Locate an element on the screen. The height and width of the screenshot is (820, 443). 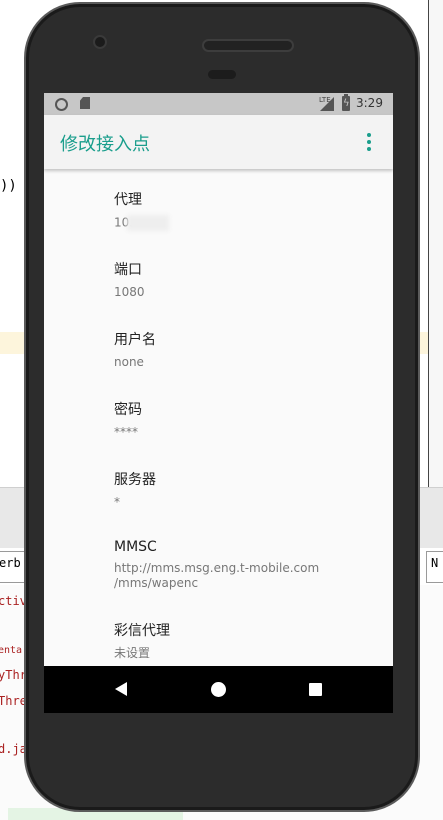
pref-summary: 未设置 is located at coordinates (132, 653).